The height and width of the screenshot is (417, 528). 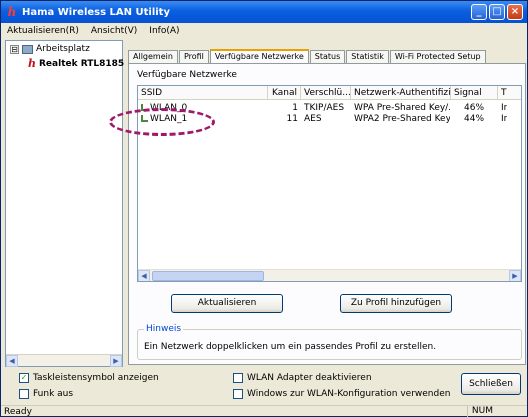 I want to click on ssid-cell: WLAN_0, so click(x=164, y=108).